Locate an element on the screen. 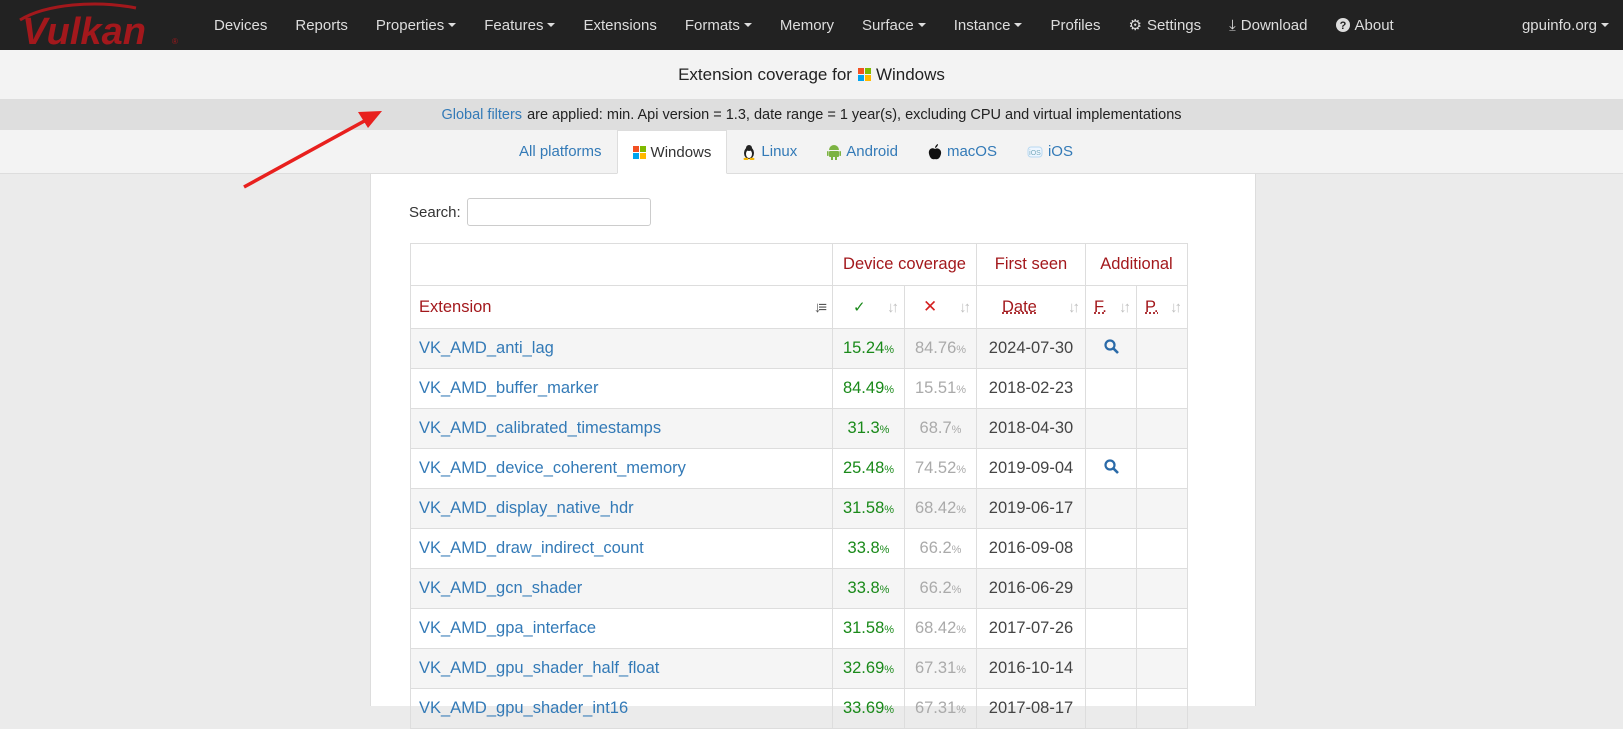 Image resolution: width=1623 pixels, height=729 pixels. svg-text: iOS is located at coordinates (1035, 153).